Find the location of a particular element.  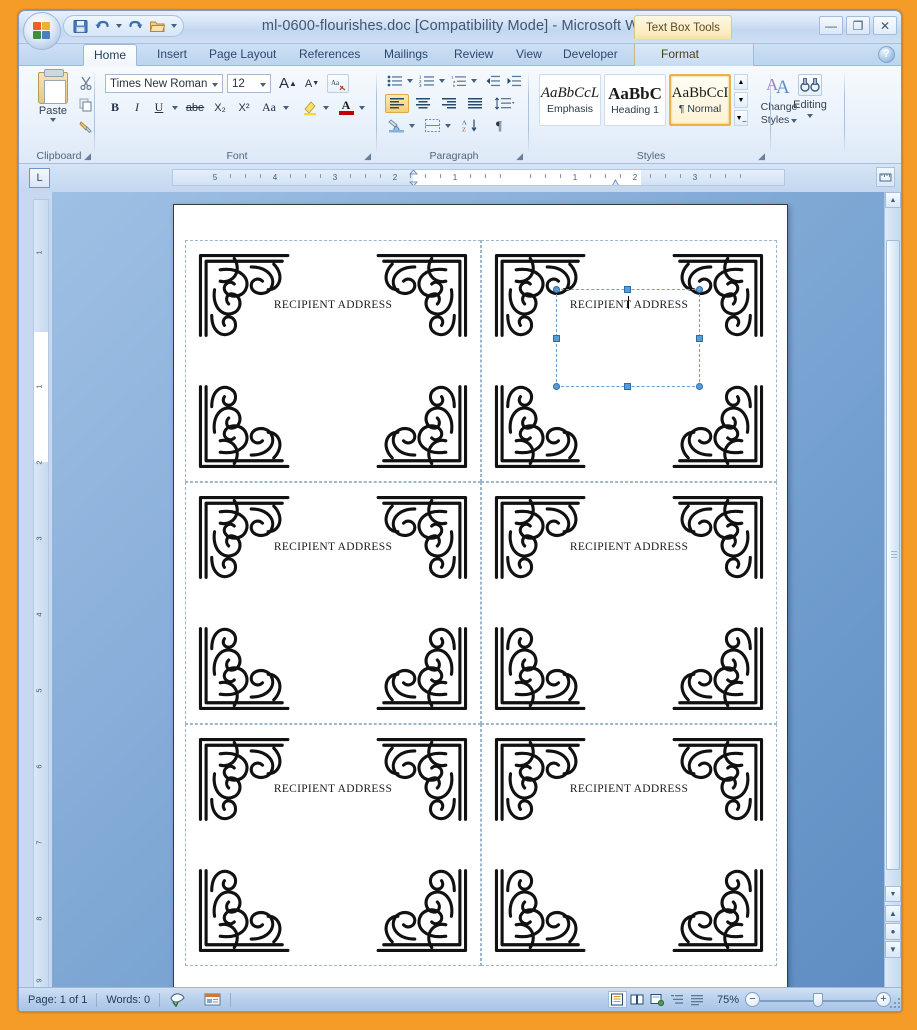

align-center-button is located at coordinates (423, 103).